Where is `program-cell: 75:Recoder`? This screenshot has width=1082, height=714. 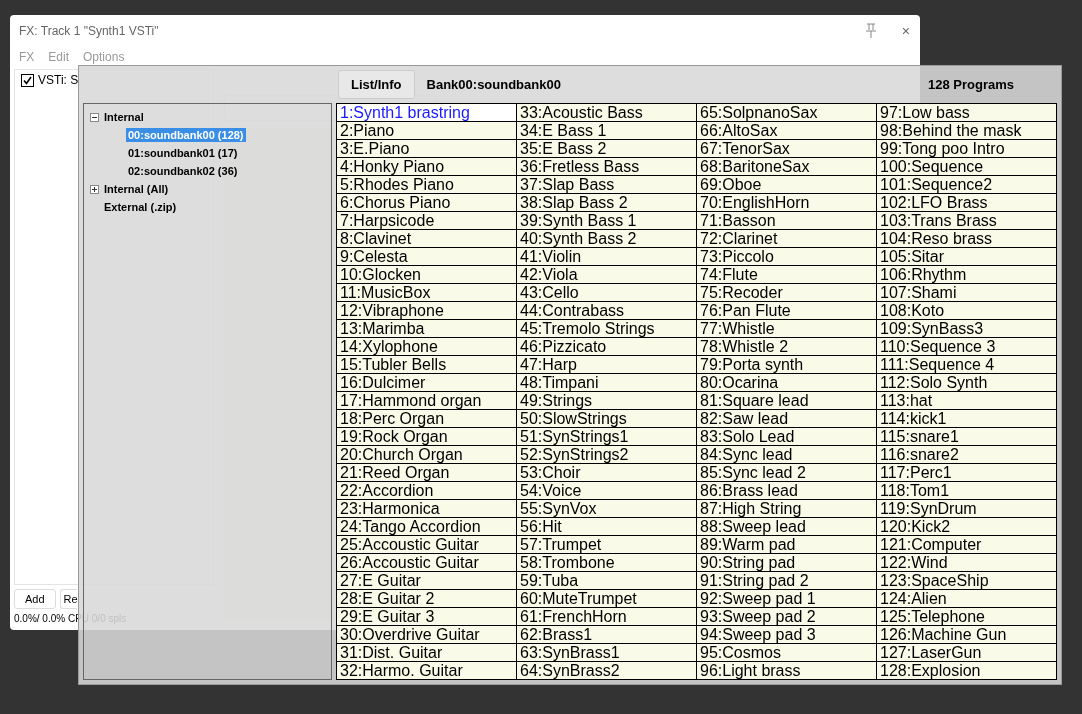
program-cell: 75:Recoder is located at coordinates (787, 293).